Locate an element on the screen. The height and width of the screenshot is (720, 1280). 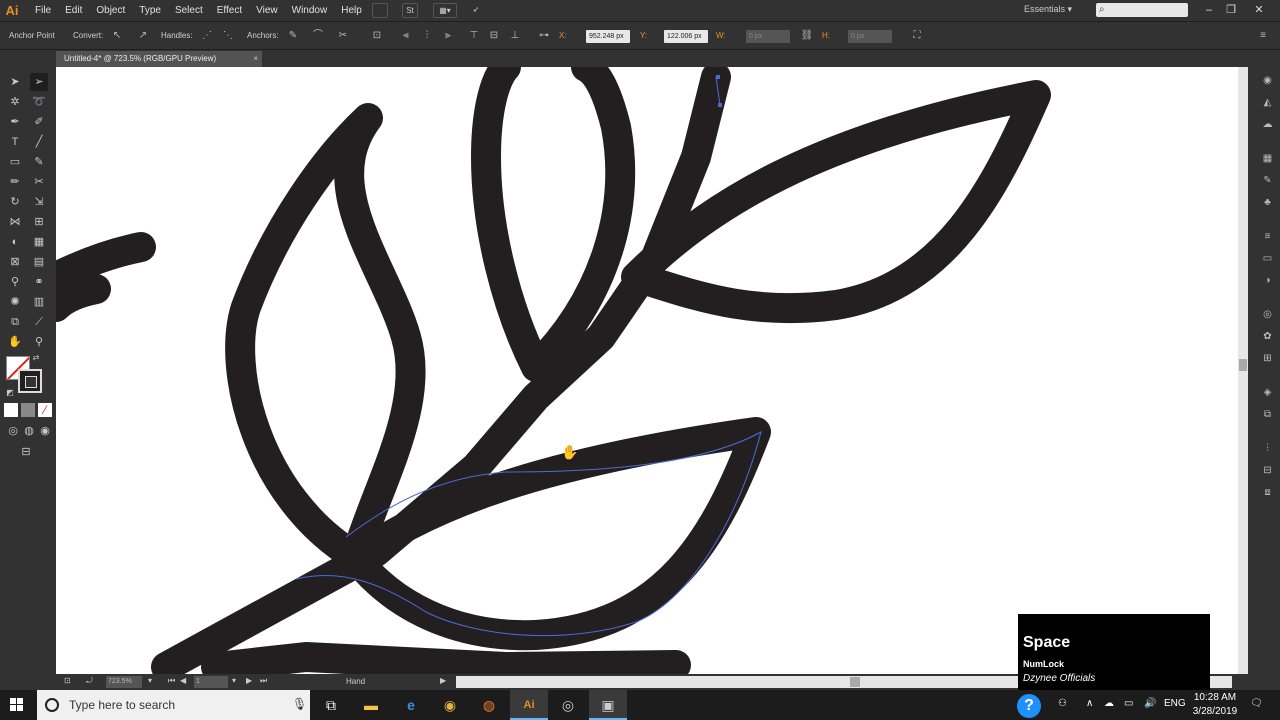
draw-inside-icon: ◉ is located at coordinates (45, 431).